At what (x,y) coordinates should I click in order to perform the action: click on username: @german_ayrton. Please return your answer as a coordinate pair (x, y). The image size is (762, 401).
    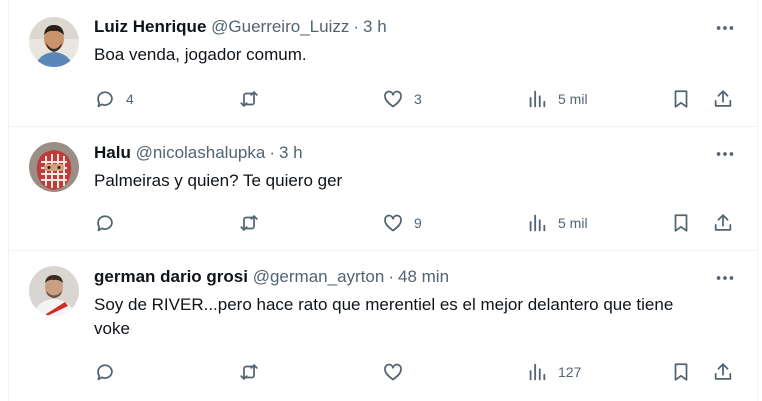
    Looking at the image, I should click on (319, 276).